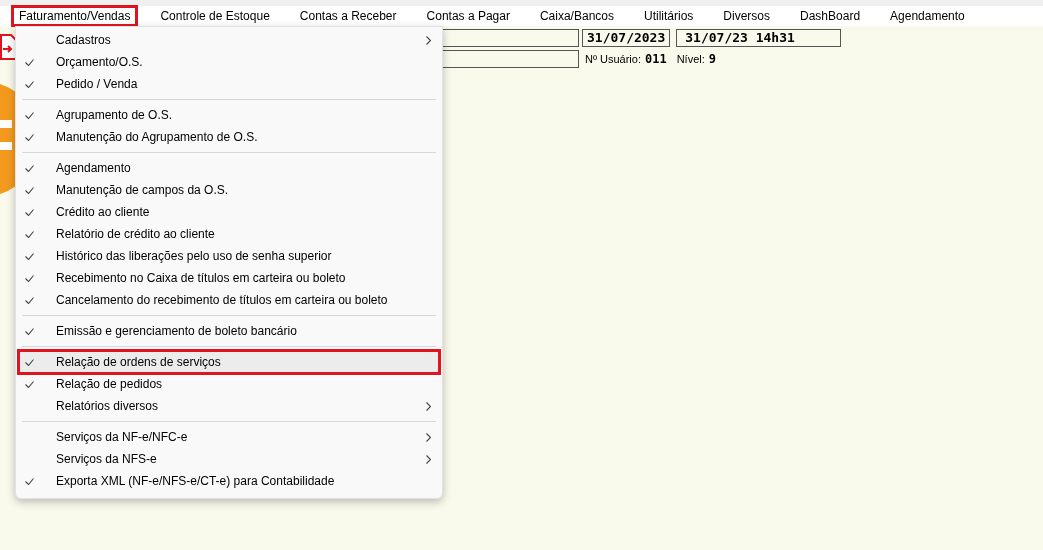  What do you see at coordinates (229, 212) in the screenshot?
I see `menu-item: Crédito ao cliente` at bounding box center [229, 212].